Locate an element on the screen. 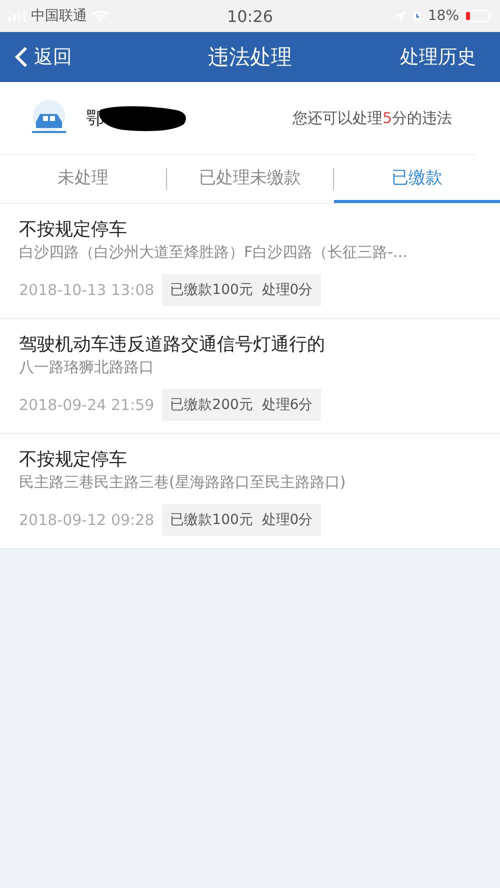 The height and width of the screenshot is (888, 500). alarm-clock-icon is located at coordinates (416, 16).